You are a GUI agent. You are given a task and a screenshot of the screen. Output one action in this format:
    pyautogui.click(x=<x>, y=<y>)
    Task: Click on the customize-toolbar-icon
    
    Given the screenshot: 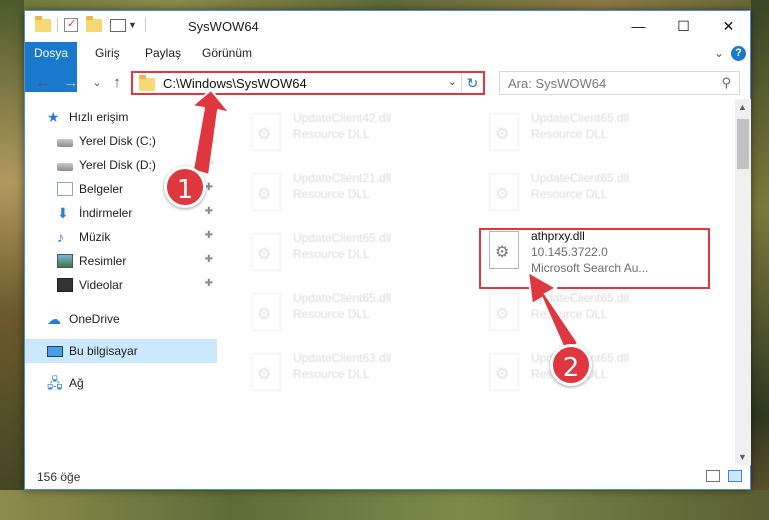 What is the action you would take?
    pyautogui.click(x=118, y=25)
    